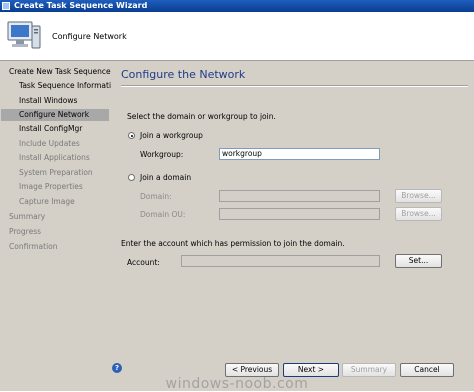  I want to click on page-title: Configure the Network, so click(183, 74).